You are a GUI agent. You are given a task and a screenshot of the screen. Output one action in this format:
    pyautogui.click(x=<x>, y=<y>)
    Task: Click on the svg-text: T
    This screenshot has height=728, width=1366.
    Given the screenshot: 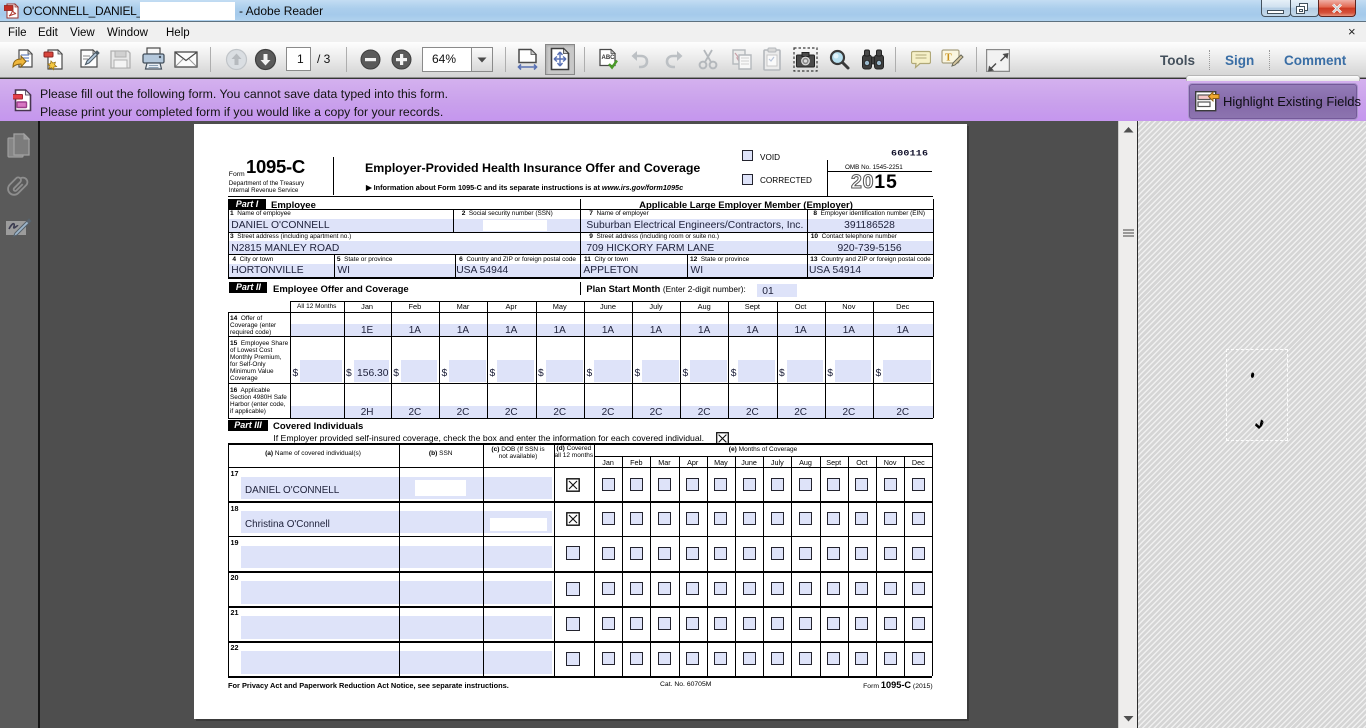 What is the action you would take?
    pyautogui.click(x=948, y=58)
    